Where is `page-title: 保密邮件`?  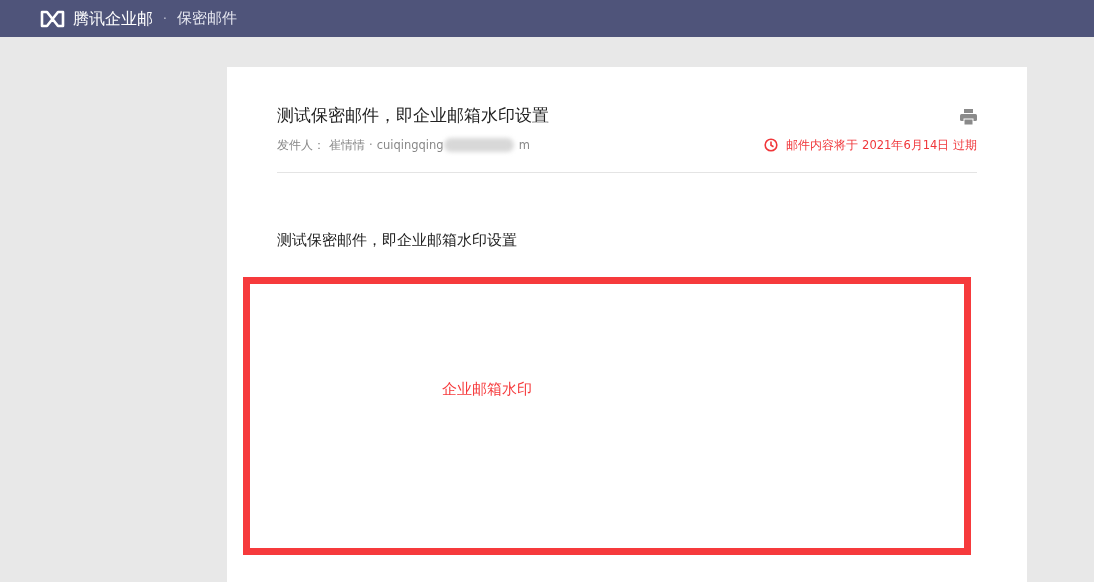
page-title: 保密邮件 is located at coordinates (206, 19).